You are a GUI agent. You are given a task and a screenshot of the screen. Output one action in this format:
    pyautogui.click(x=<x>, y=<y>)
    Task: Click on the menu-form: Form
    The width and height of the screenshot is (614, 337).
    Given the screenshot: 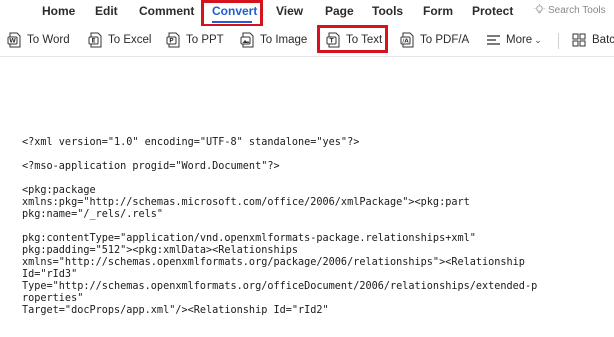 What is the action you would take?
    pyautogui.click(x=438, y=11)
    